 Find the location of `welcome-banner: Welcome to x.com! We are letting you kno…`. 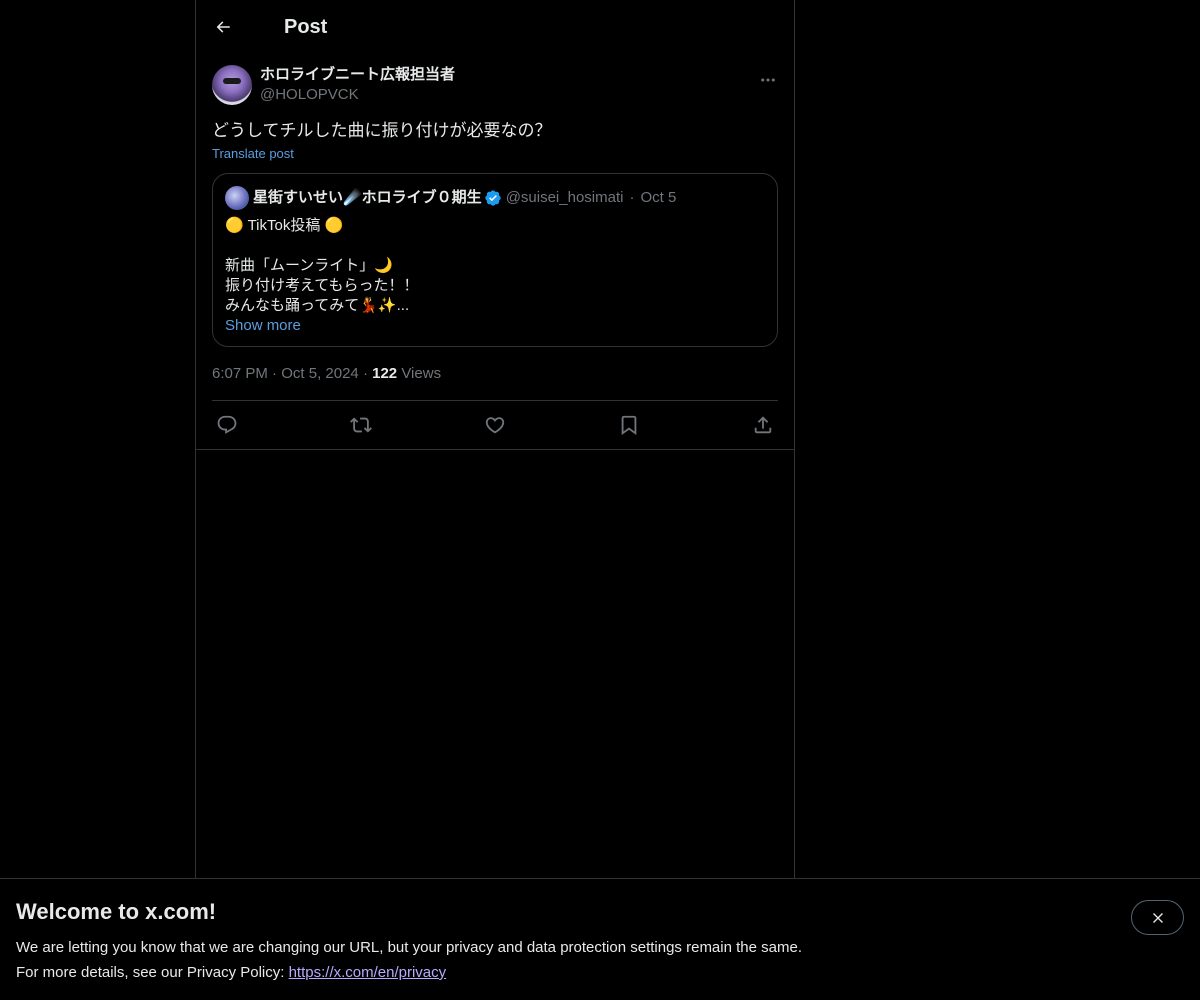

welcome-banner: Welcome to x.com! We are letting you kno… is located at coordinates (600, 939).